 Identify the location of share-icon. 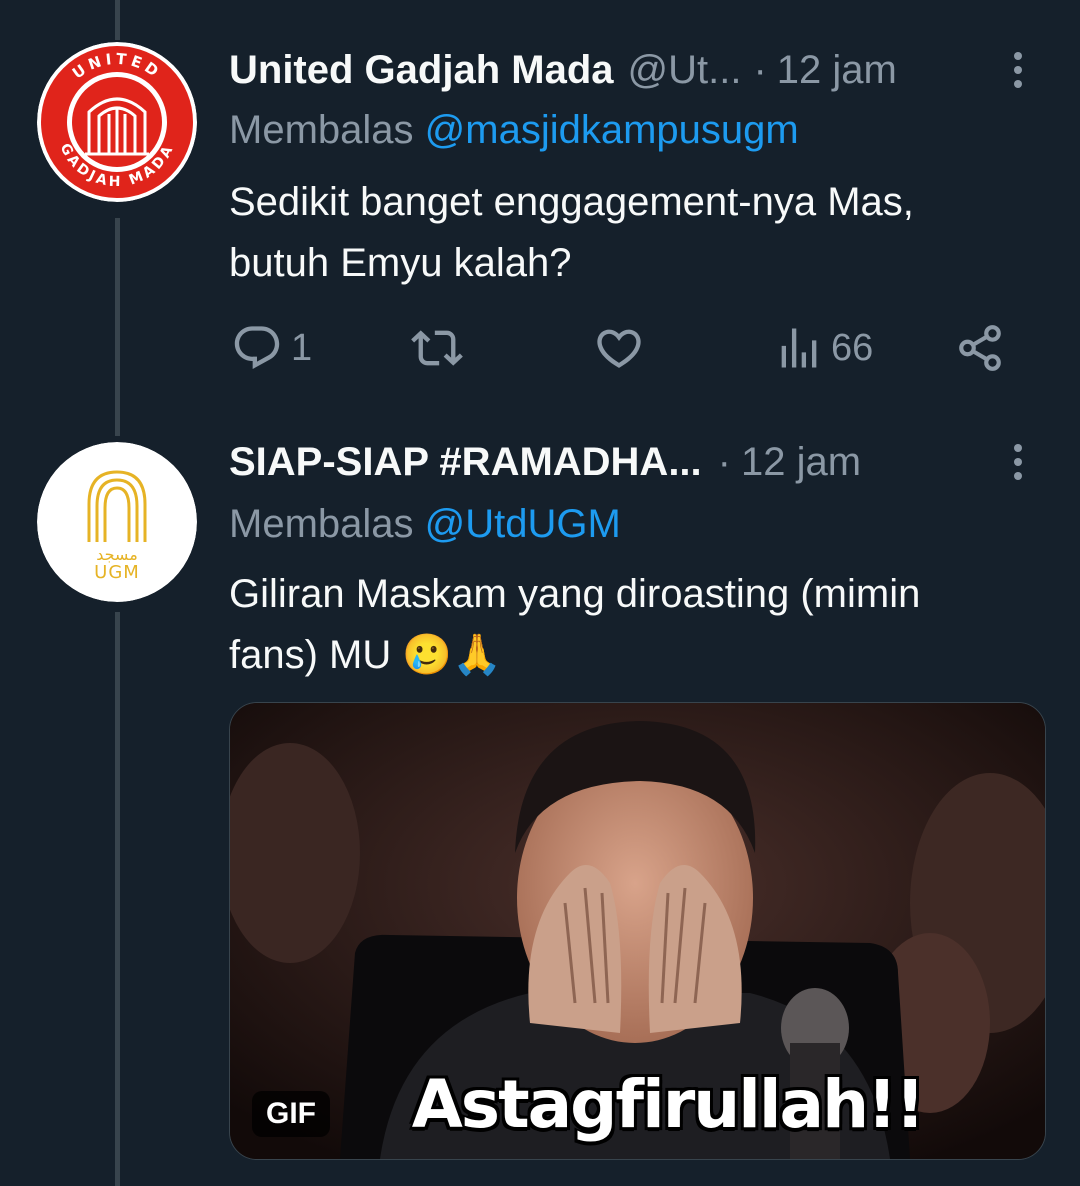
(980, 348).